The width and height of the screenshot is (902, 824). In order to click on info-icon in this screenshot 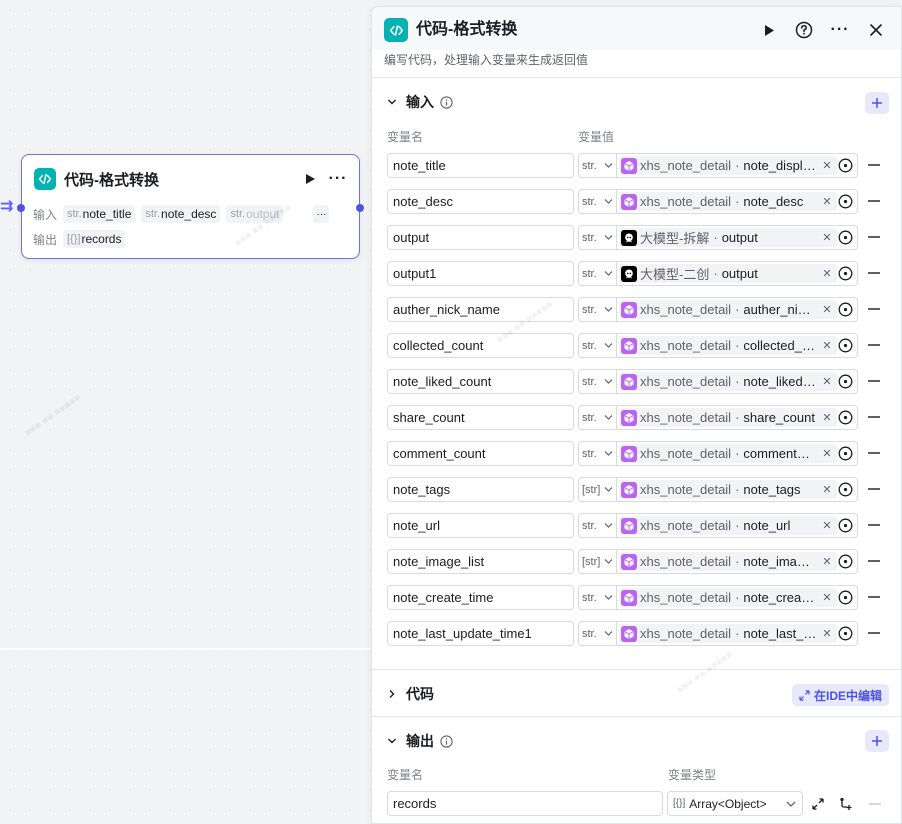, I will do `click(446, 741)`.